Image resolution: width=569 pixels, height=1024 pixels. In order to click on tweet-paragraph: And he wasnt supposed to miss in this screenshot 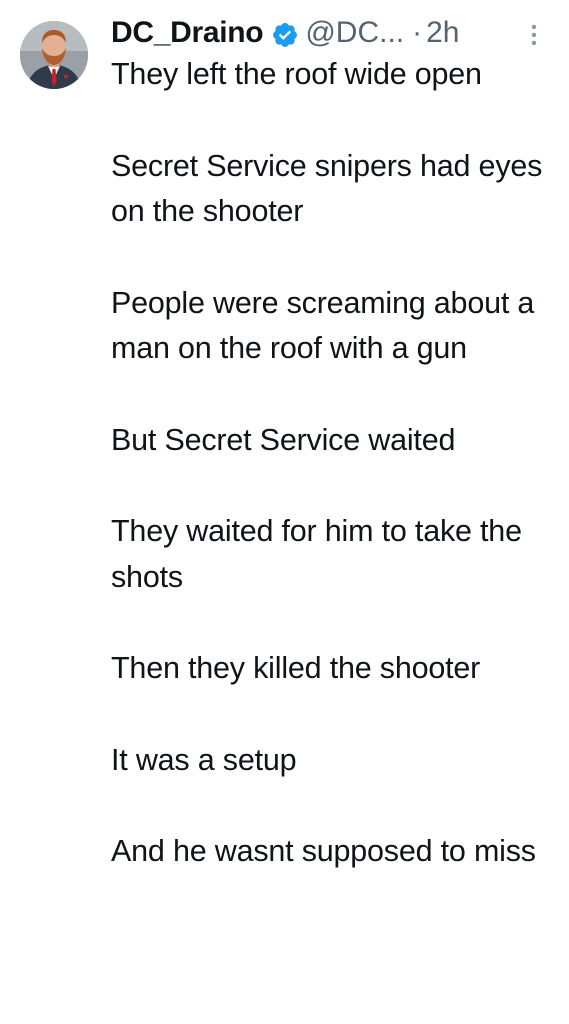, I will do `click(323, 851)`.